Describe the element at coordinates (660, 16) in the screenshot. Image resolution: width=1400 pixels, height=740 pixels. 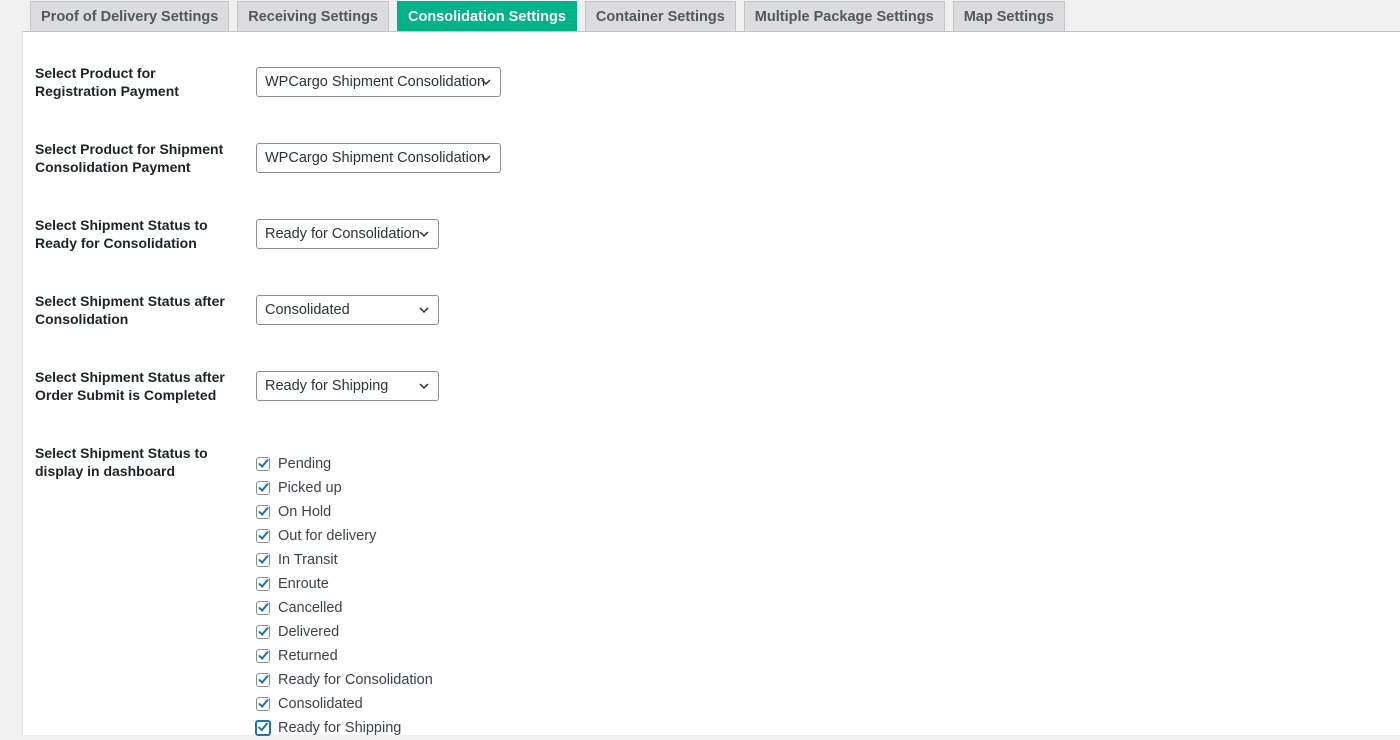
I see `tab-container-settings: Container Settings` at that location.